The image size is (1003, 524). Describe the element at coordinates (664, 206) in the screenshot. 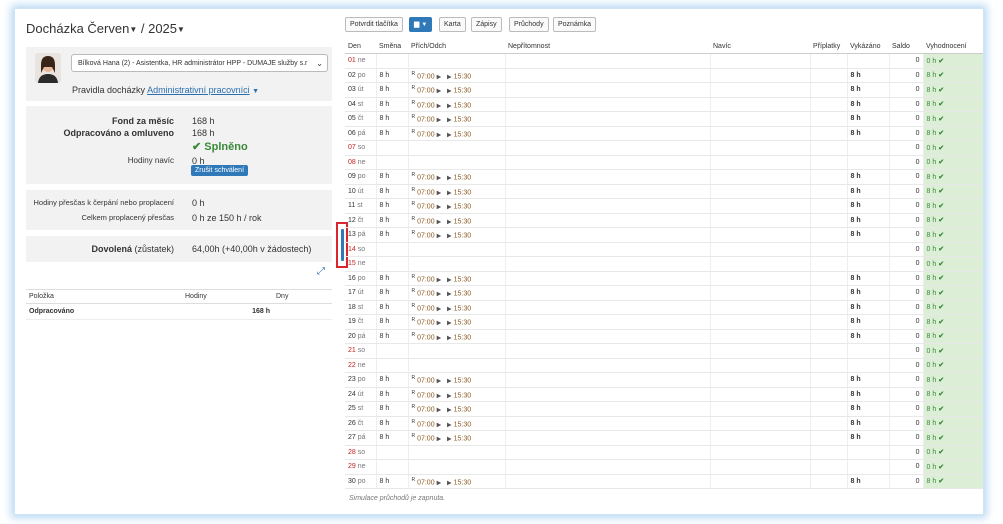

I see `table-row: 11 st 8 hR 07:00 ▶ ▶ 15:30 8 h08 h ✔` at that location.